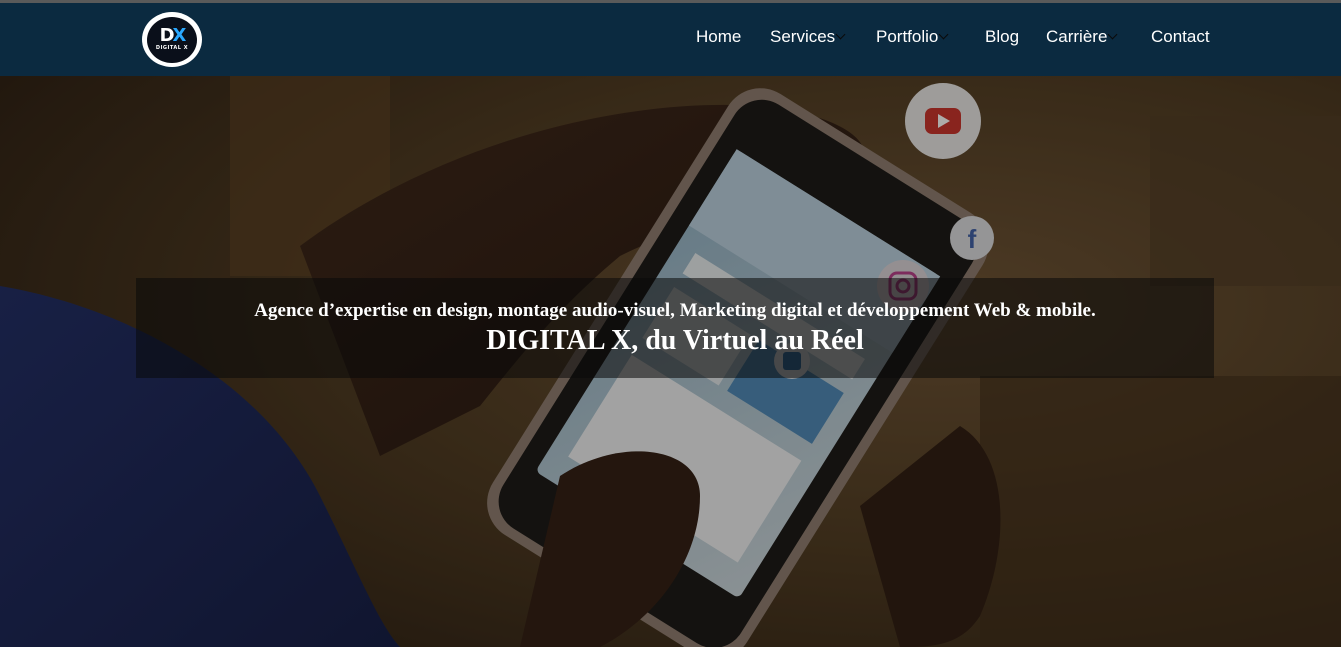 The width and height of the screenshot is (1341, 647). Describe the element at coordinates (675, 340) in the screenshot. I see `hero-title: DIGITAL X, du Virtuel au Réel` at that location.